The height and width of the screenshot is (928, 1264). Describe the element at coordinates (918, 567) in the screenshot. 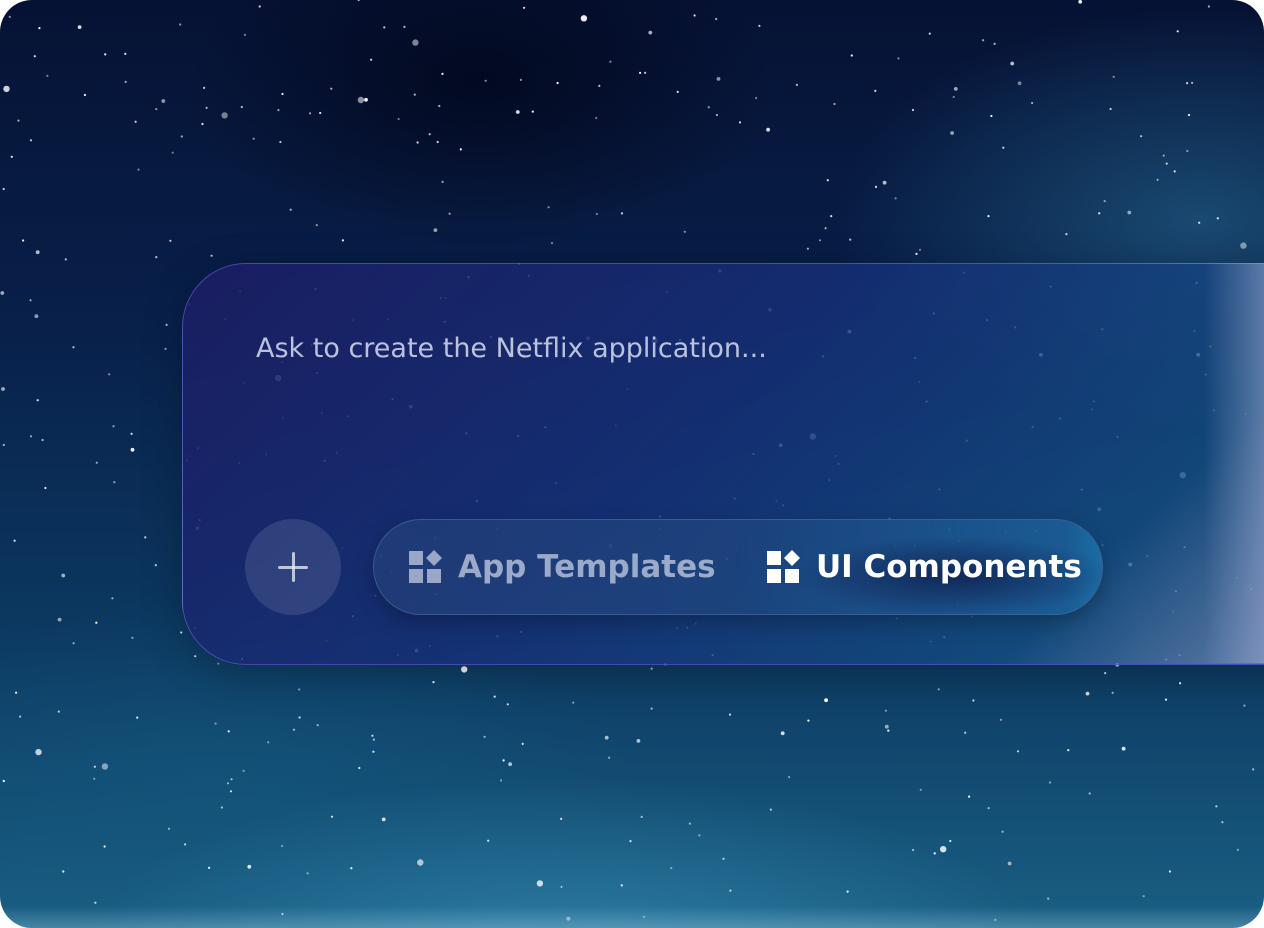

I see `tab-ui-components: UI Components` at that location.